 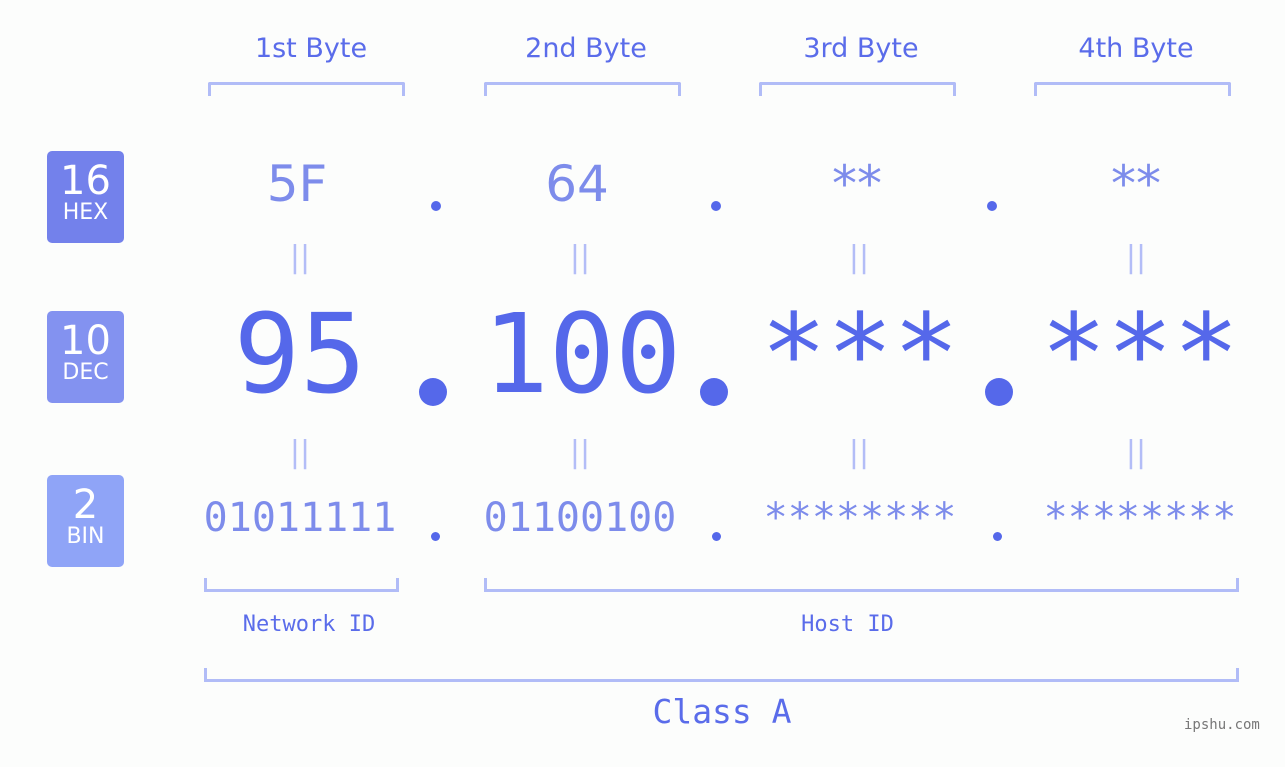 What do you see at coordinates (1136, 184) in the screenshot?
I see `hex-value-4: **` at bounding box center [1136, 184].